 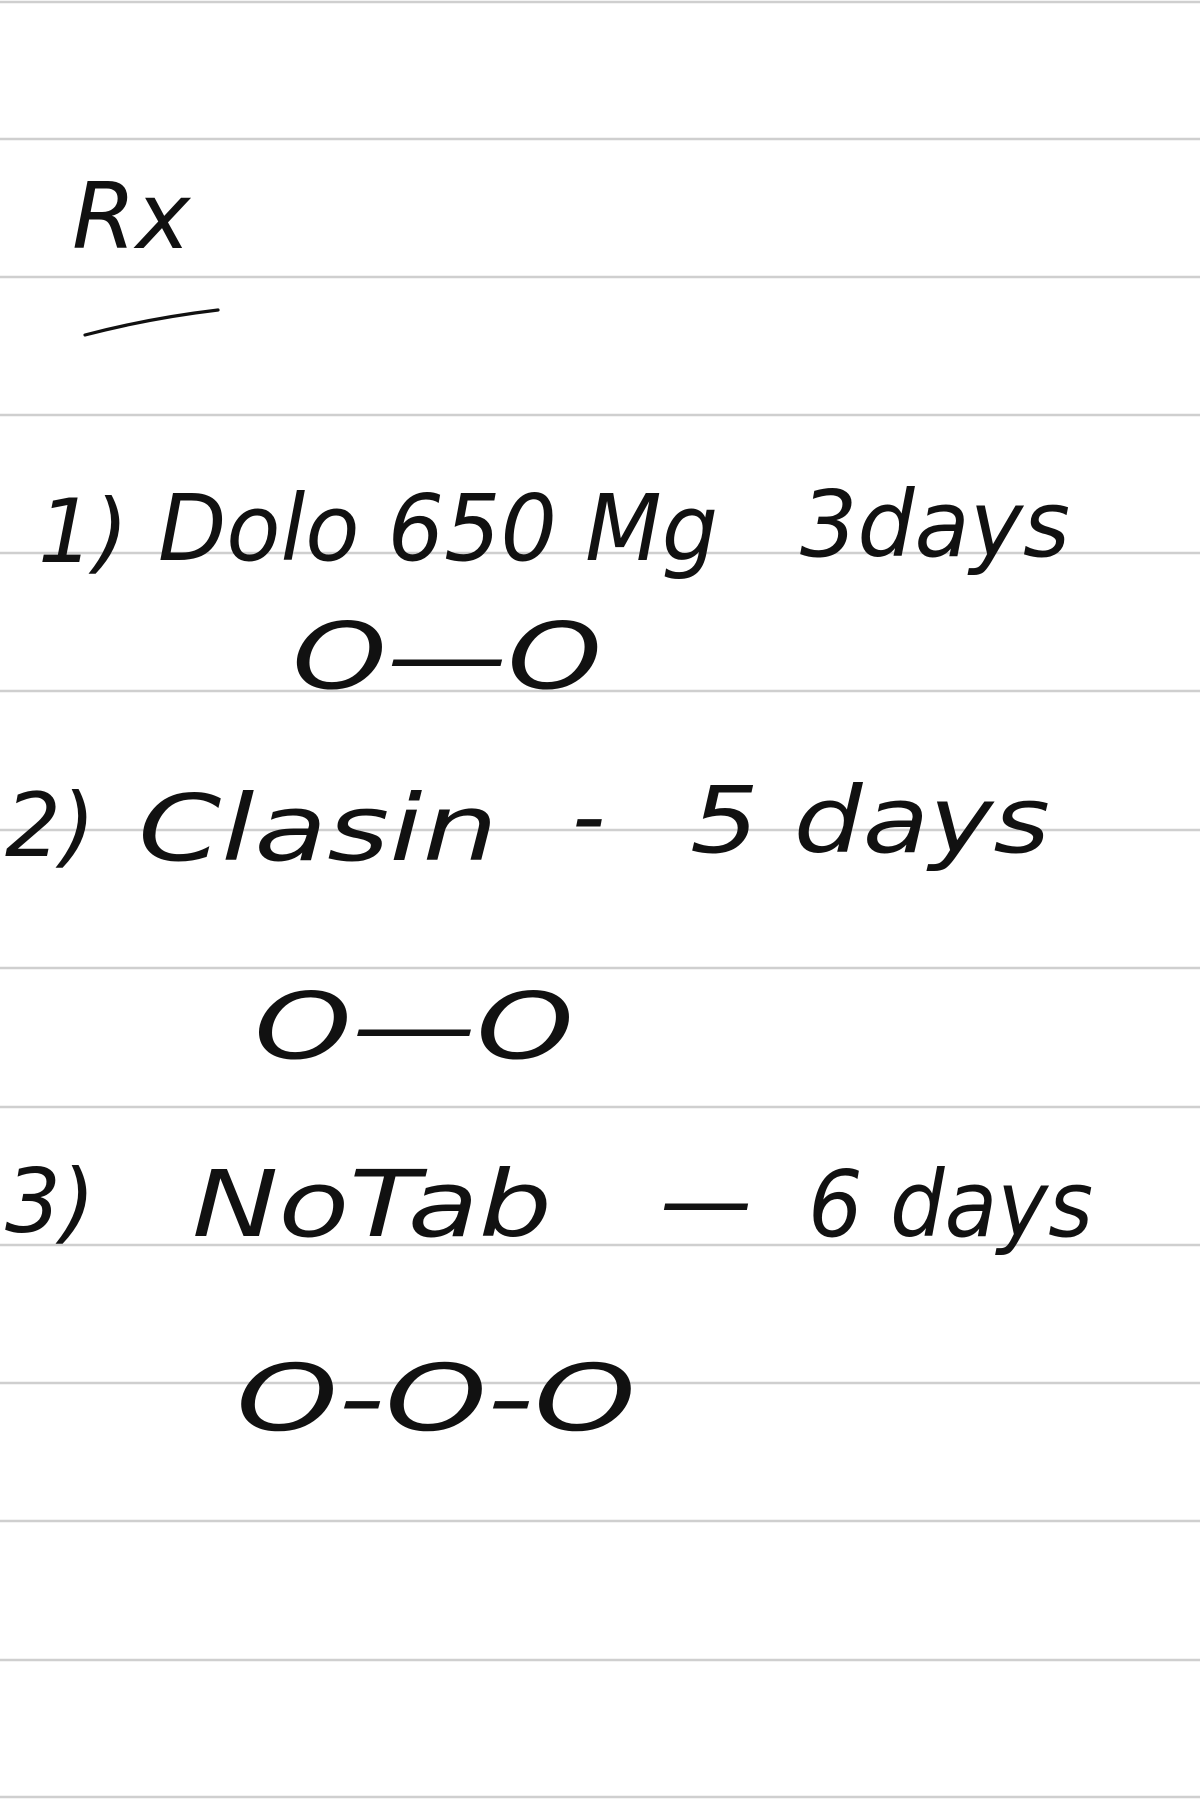 What do you see at coordinates (83, 531) in the screenshot?
I see `item-1-number: 1)` at bounding box center [83, 531].